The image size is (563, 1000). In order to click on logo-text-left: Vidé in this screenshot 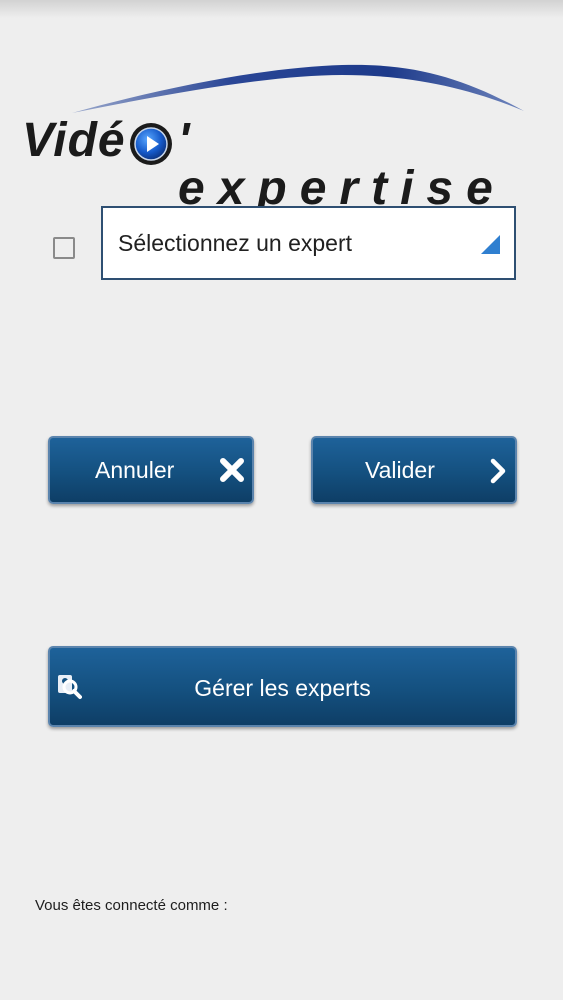, I will do `click(74, 140)`.